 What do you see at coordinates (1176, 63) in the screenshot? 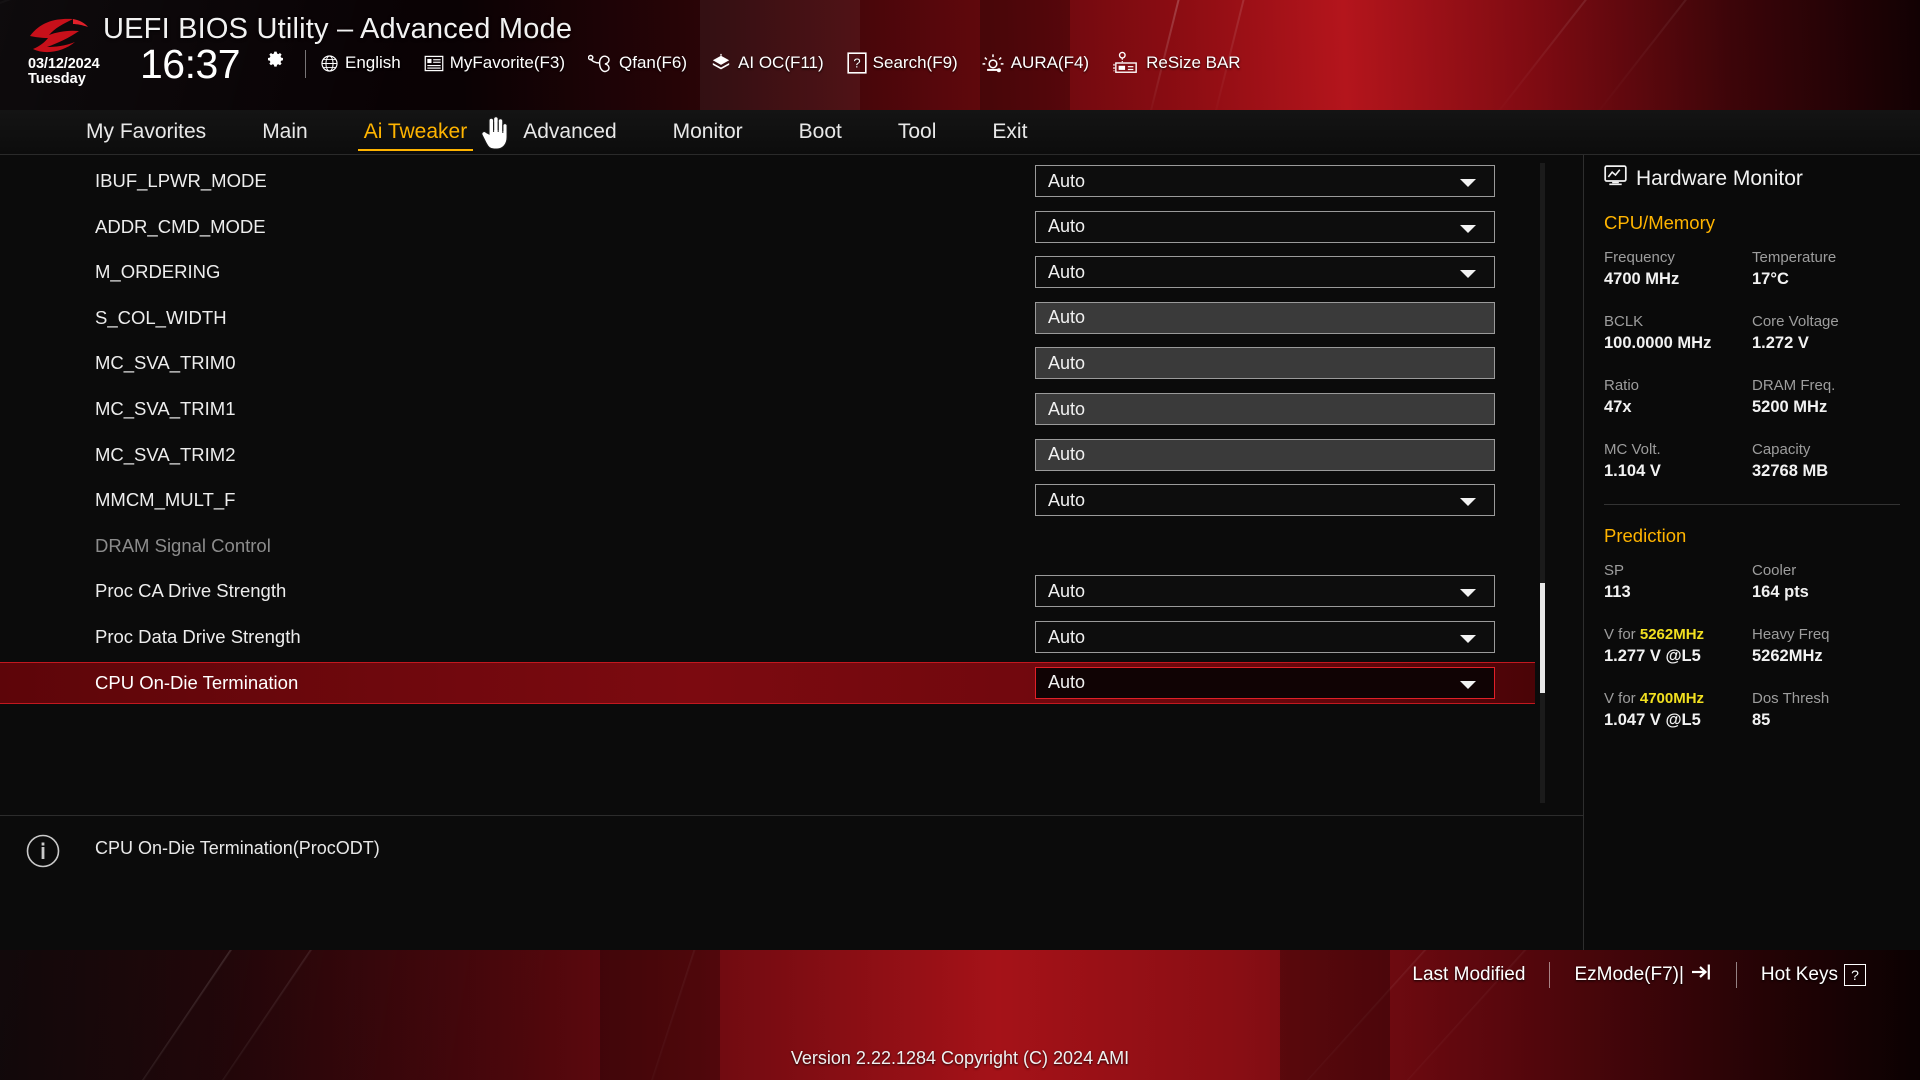
I see `resize-bar-button: ReSize BAR` at bounding box center [1176, 63].